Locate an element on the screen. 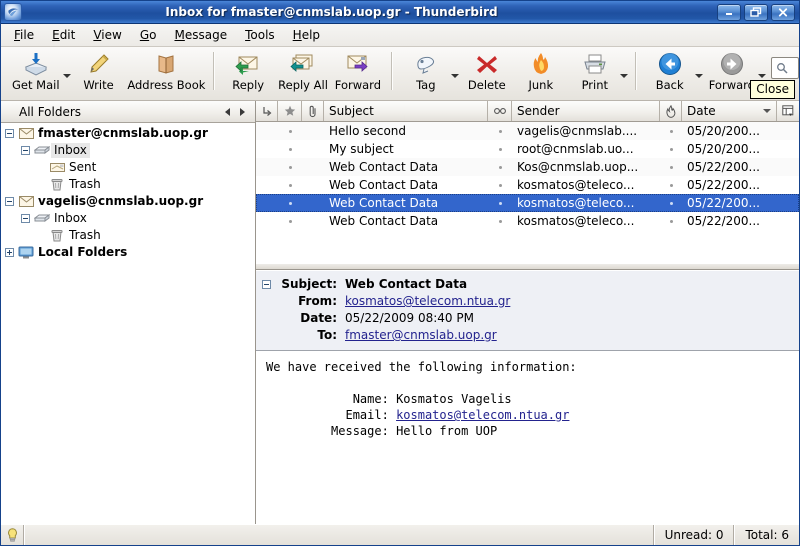  tree-item-account-fmaster: fmaster@cnmslab.uop.gr is located at coordinates (128, 133).